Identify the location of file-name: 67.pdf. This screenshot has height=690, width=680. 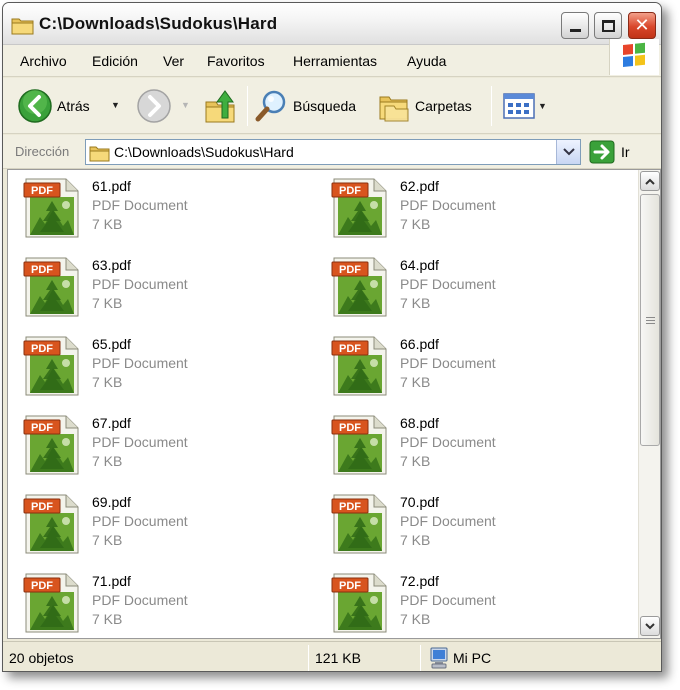
(111, 423).